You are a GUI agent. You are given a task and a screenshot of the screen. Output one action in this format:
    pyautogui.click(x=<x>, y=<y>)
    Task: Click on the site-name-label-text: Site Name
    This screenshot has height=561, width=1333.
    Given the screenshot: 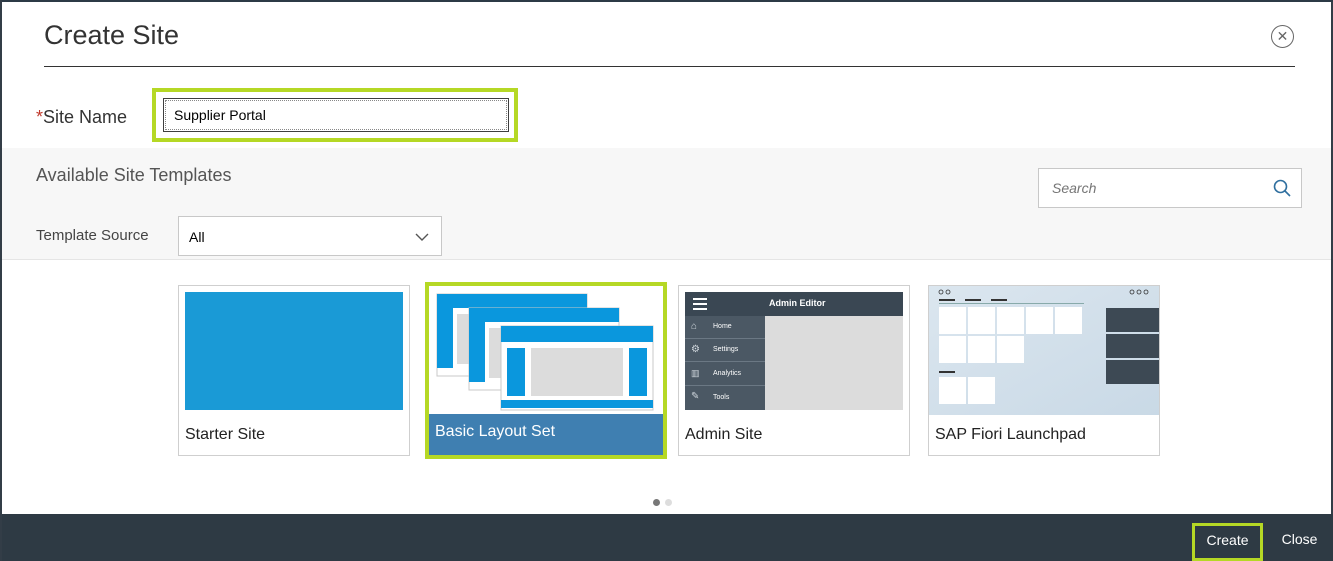 What is the action you would take?
    pyautogui.click(x=85, y=117)
    